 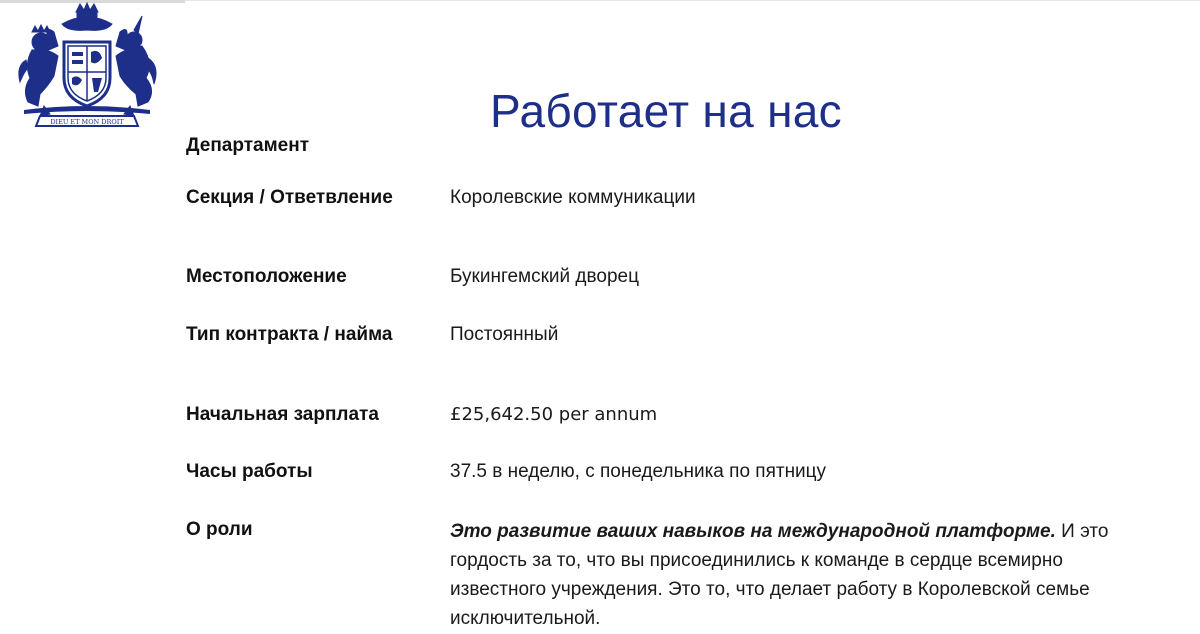 What do you see at coordinates (504, 334) in the screenshot?
I see `contract-type-value: Постоянный` at bounding box center [504, 334].